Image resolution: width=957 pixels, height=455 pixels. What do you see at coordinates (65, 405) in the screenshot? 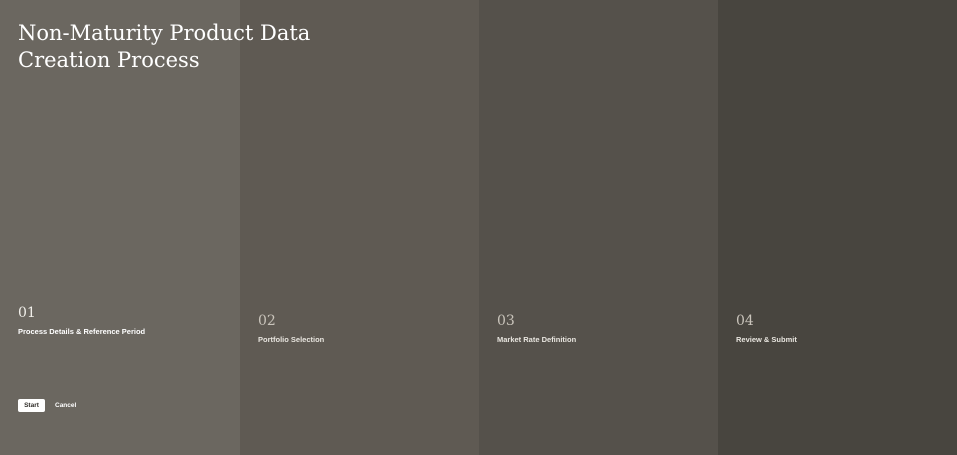
I see `cancel-button: Cancel` at bounding box center [65, 405].